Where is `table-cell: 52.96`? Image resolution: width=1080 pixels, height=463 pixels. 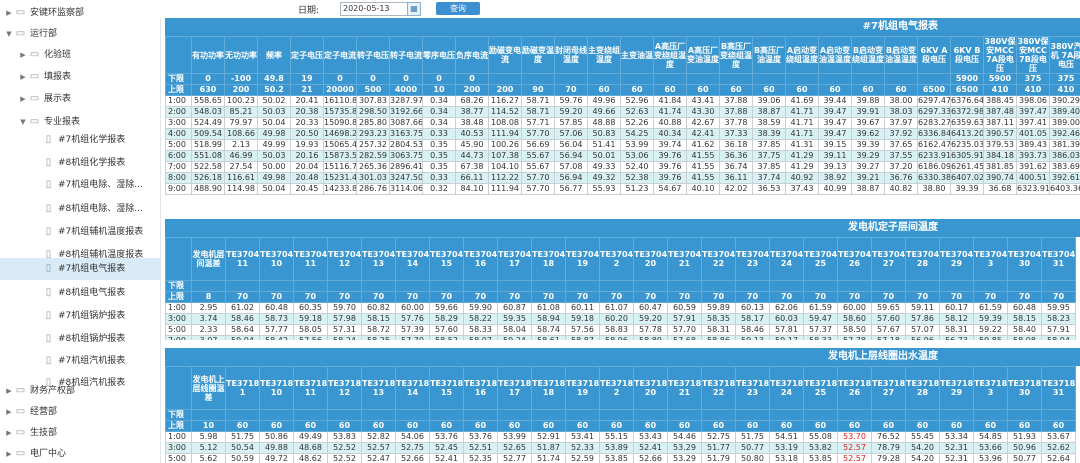 table-cell: 52.96 is located at coordinates (637, 101).